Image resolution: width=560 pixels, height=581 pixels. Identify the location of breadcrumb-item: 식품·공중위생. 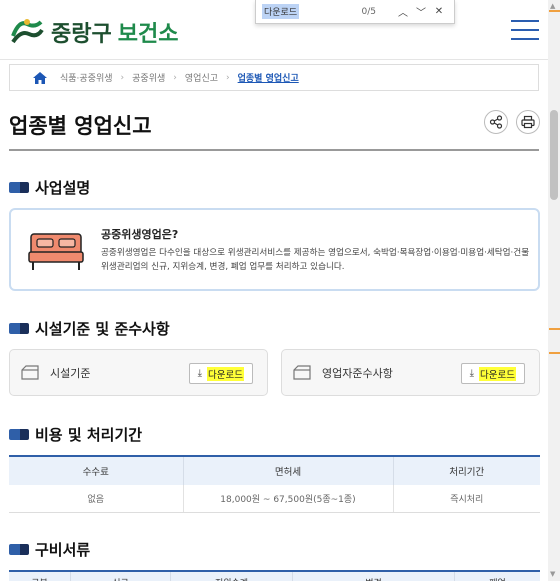
(86, 77).